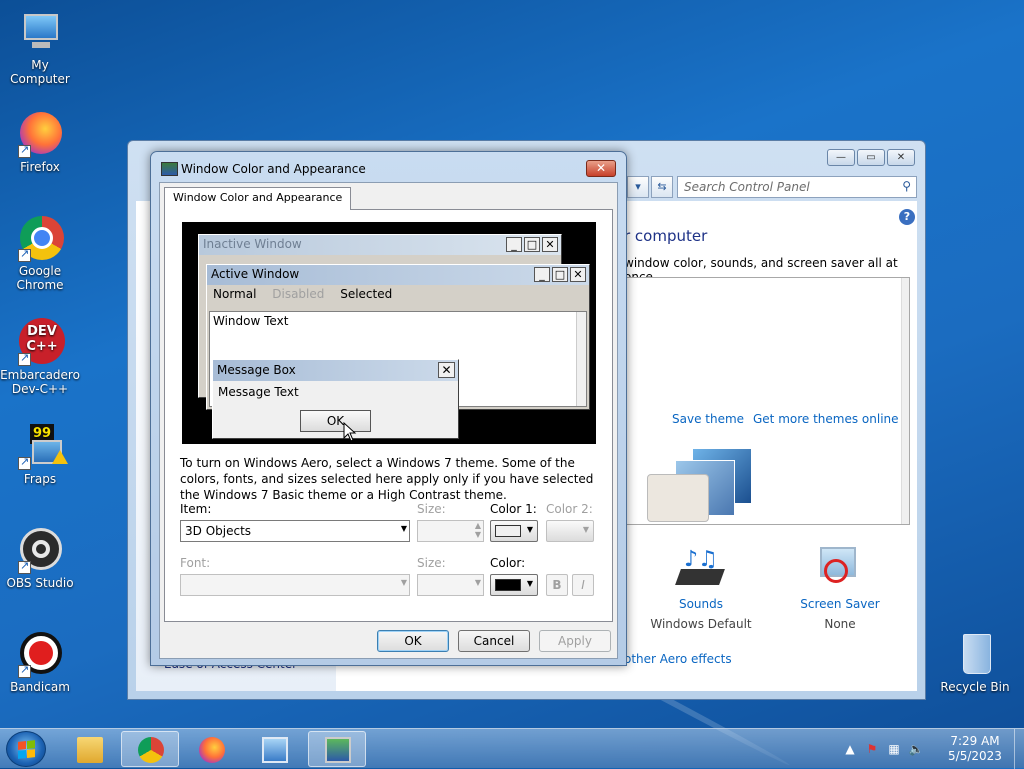  I want to click on taskbar-display-settings, so click(337, 749).